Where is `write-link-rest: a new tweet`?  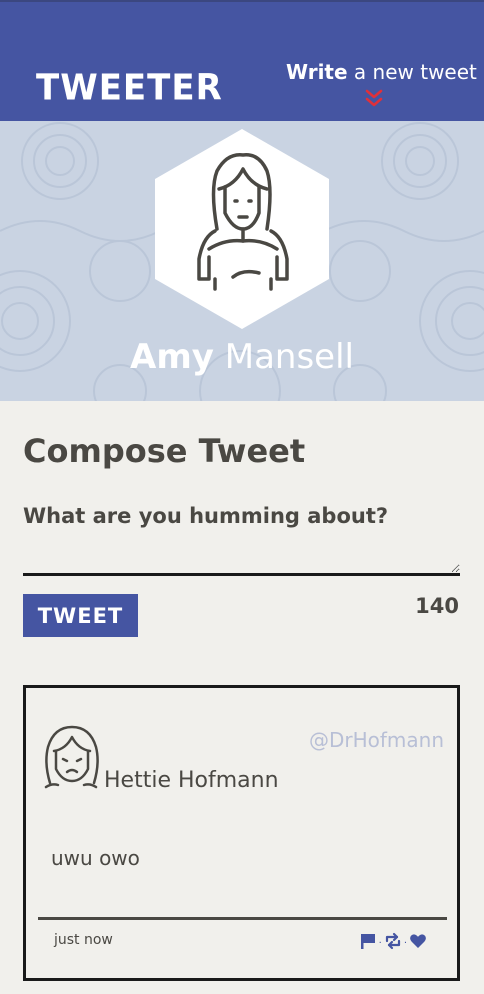 write-link-rest: a new tweet is located at coordinates (412, 72).